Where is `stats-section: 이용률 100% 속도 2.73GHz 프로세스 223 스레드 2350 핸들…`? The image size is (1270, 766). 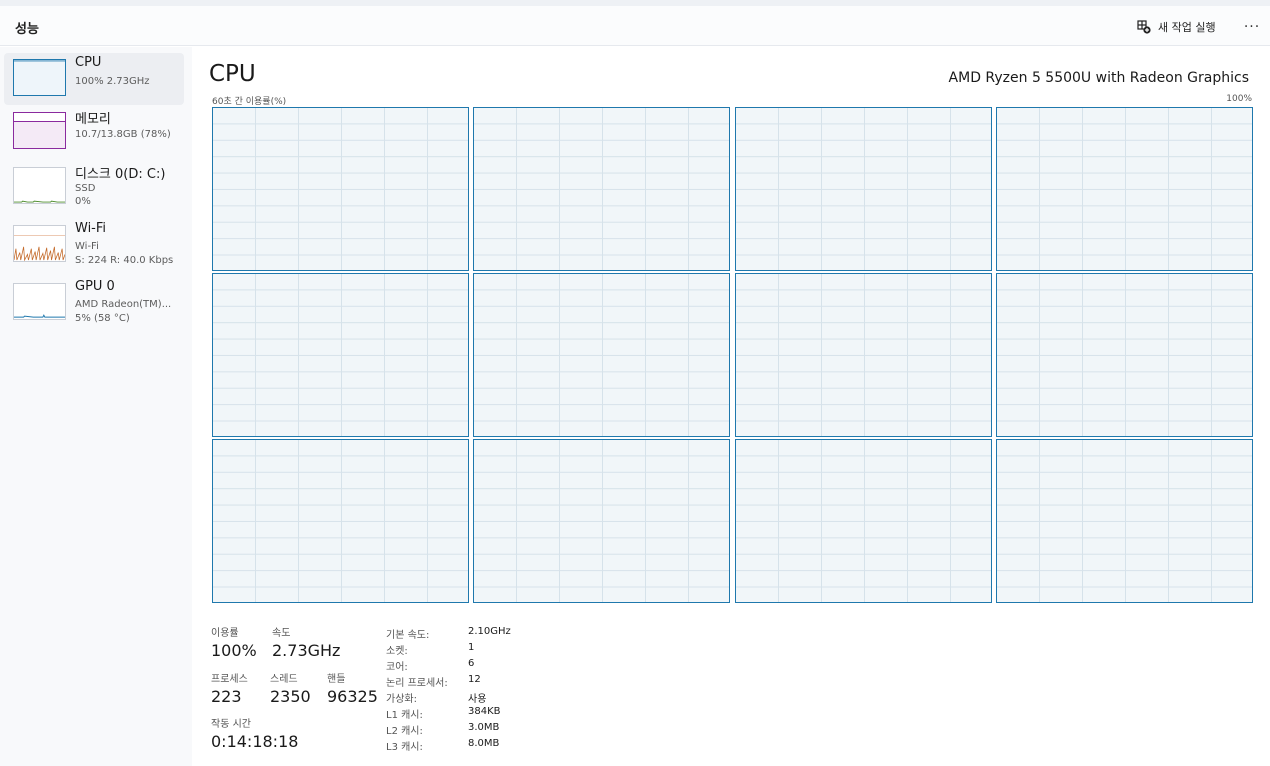 stats-section: 이용률 100% 속도 2.73GHz 프로세스 223 스레드 2350 핸들… is located at coordinates (492, 692).